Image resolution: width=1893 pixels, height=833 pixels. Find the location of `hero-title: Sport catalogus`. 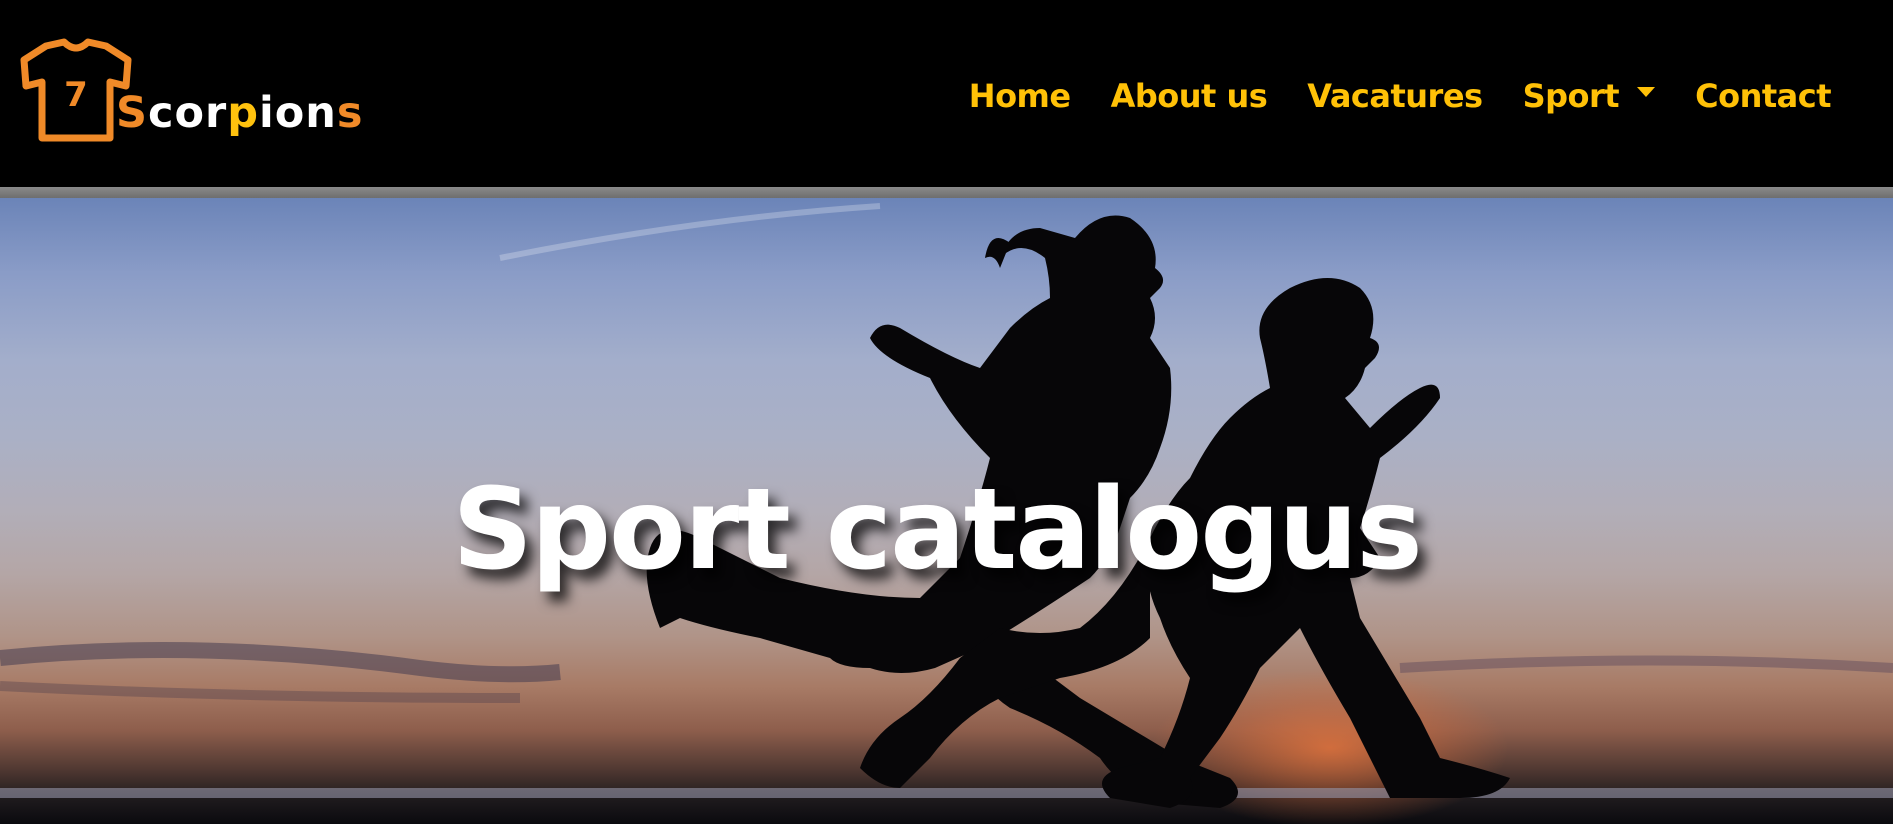

hero-title: Sport catalogus is located at coordinates (937, 530).